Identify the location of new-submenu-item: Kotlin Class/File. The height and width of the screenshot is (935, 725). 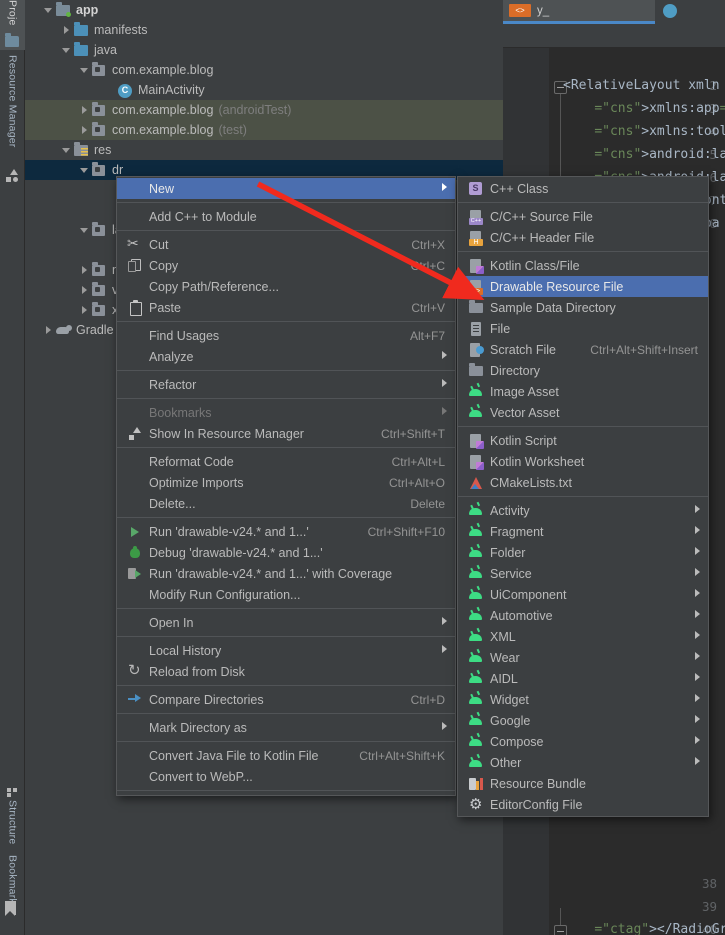
(583, 265).